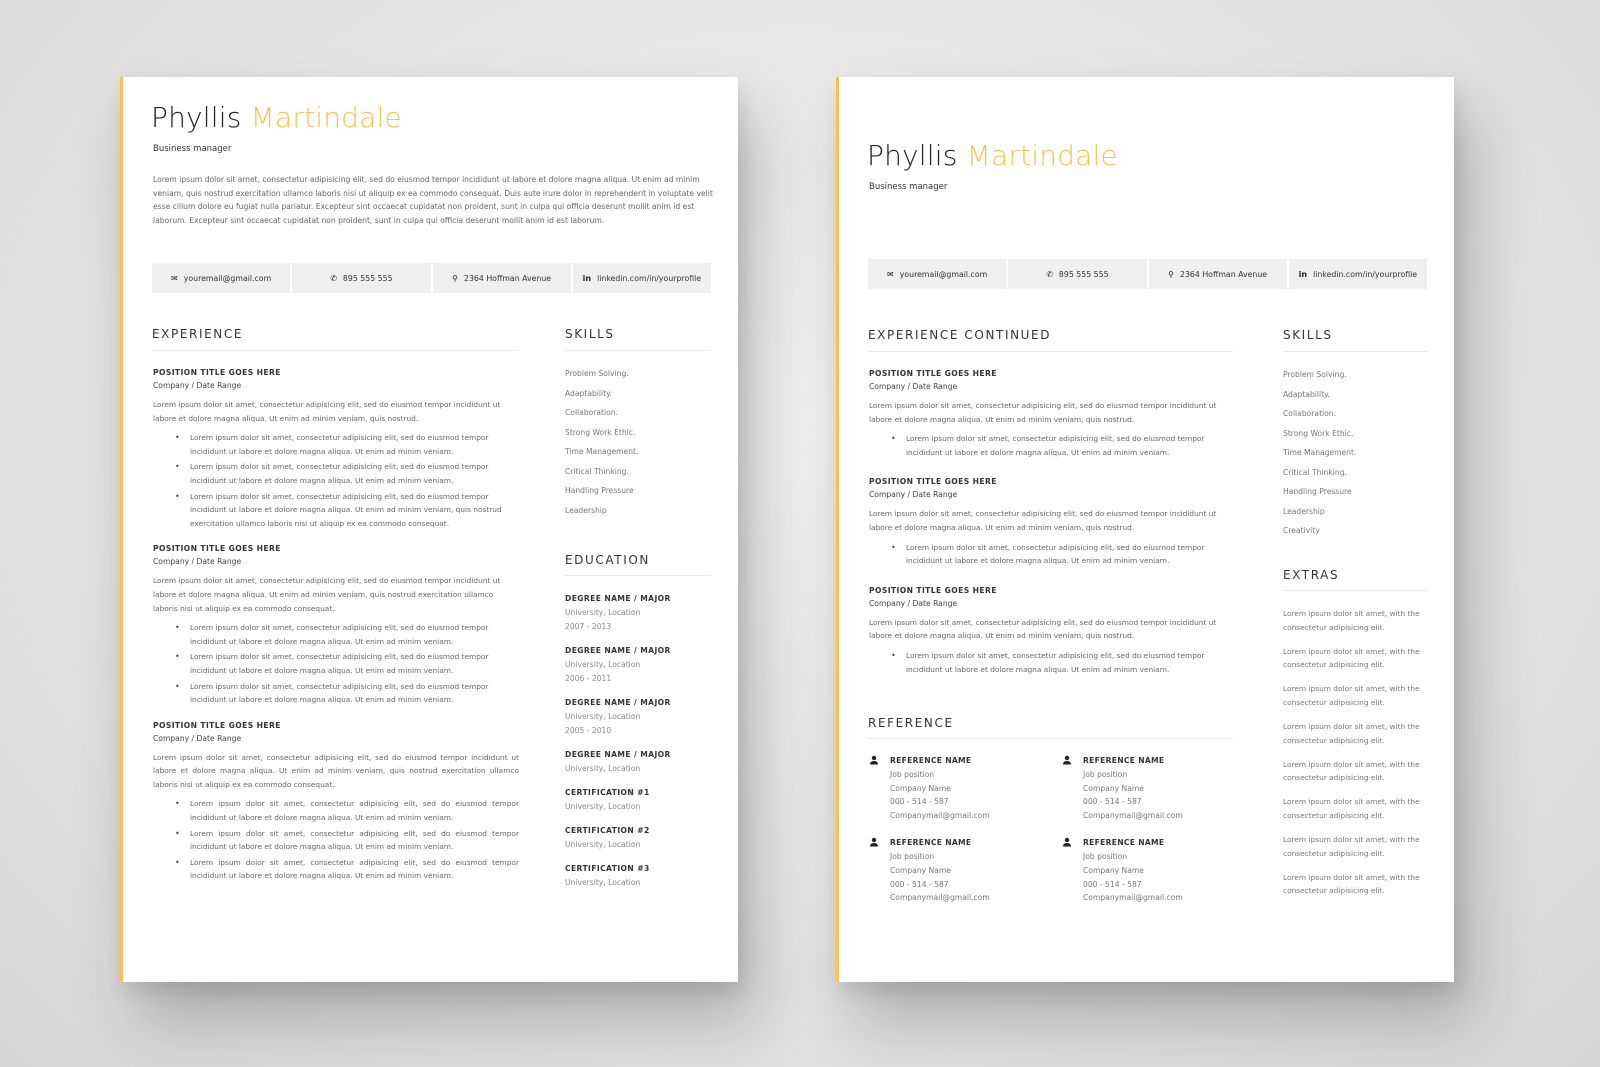 This screenshot has width=1600, height=1067. What do you see at coordinates (1311, 575) in the screenshot?
I see `extras-heading: EXTRAS` at bounding box center [1311, 575].